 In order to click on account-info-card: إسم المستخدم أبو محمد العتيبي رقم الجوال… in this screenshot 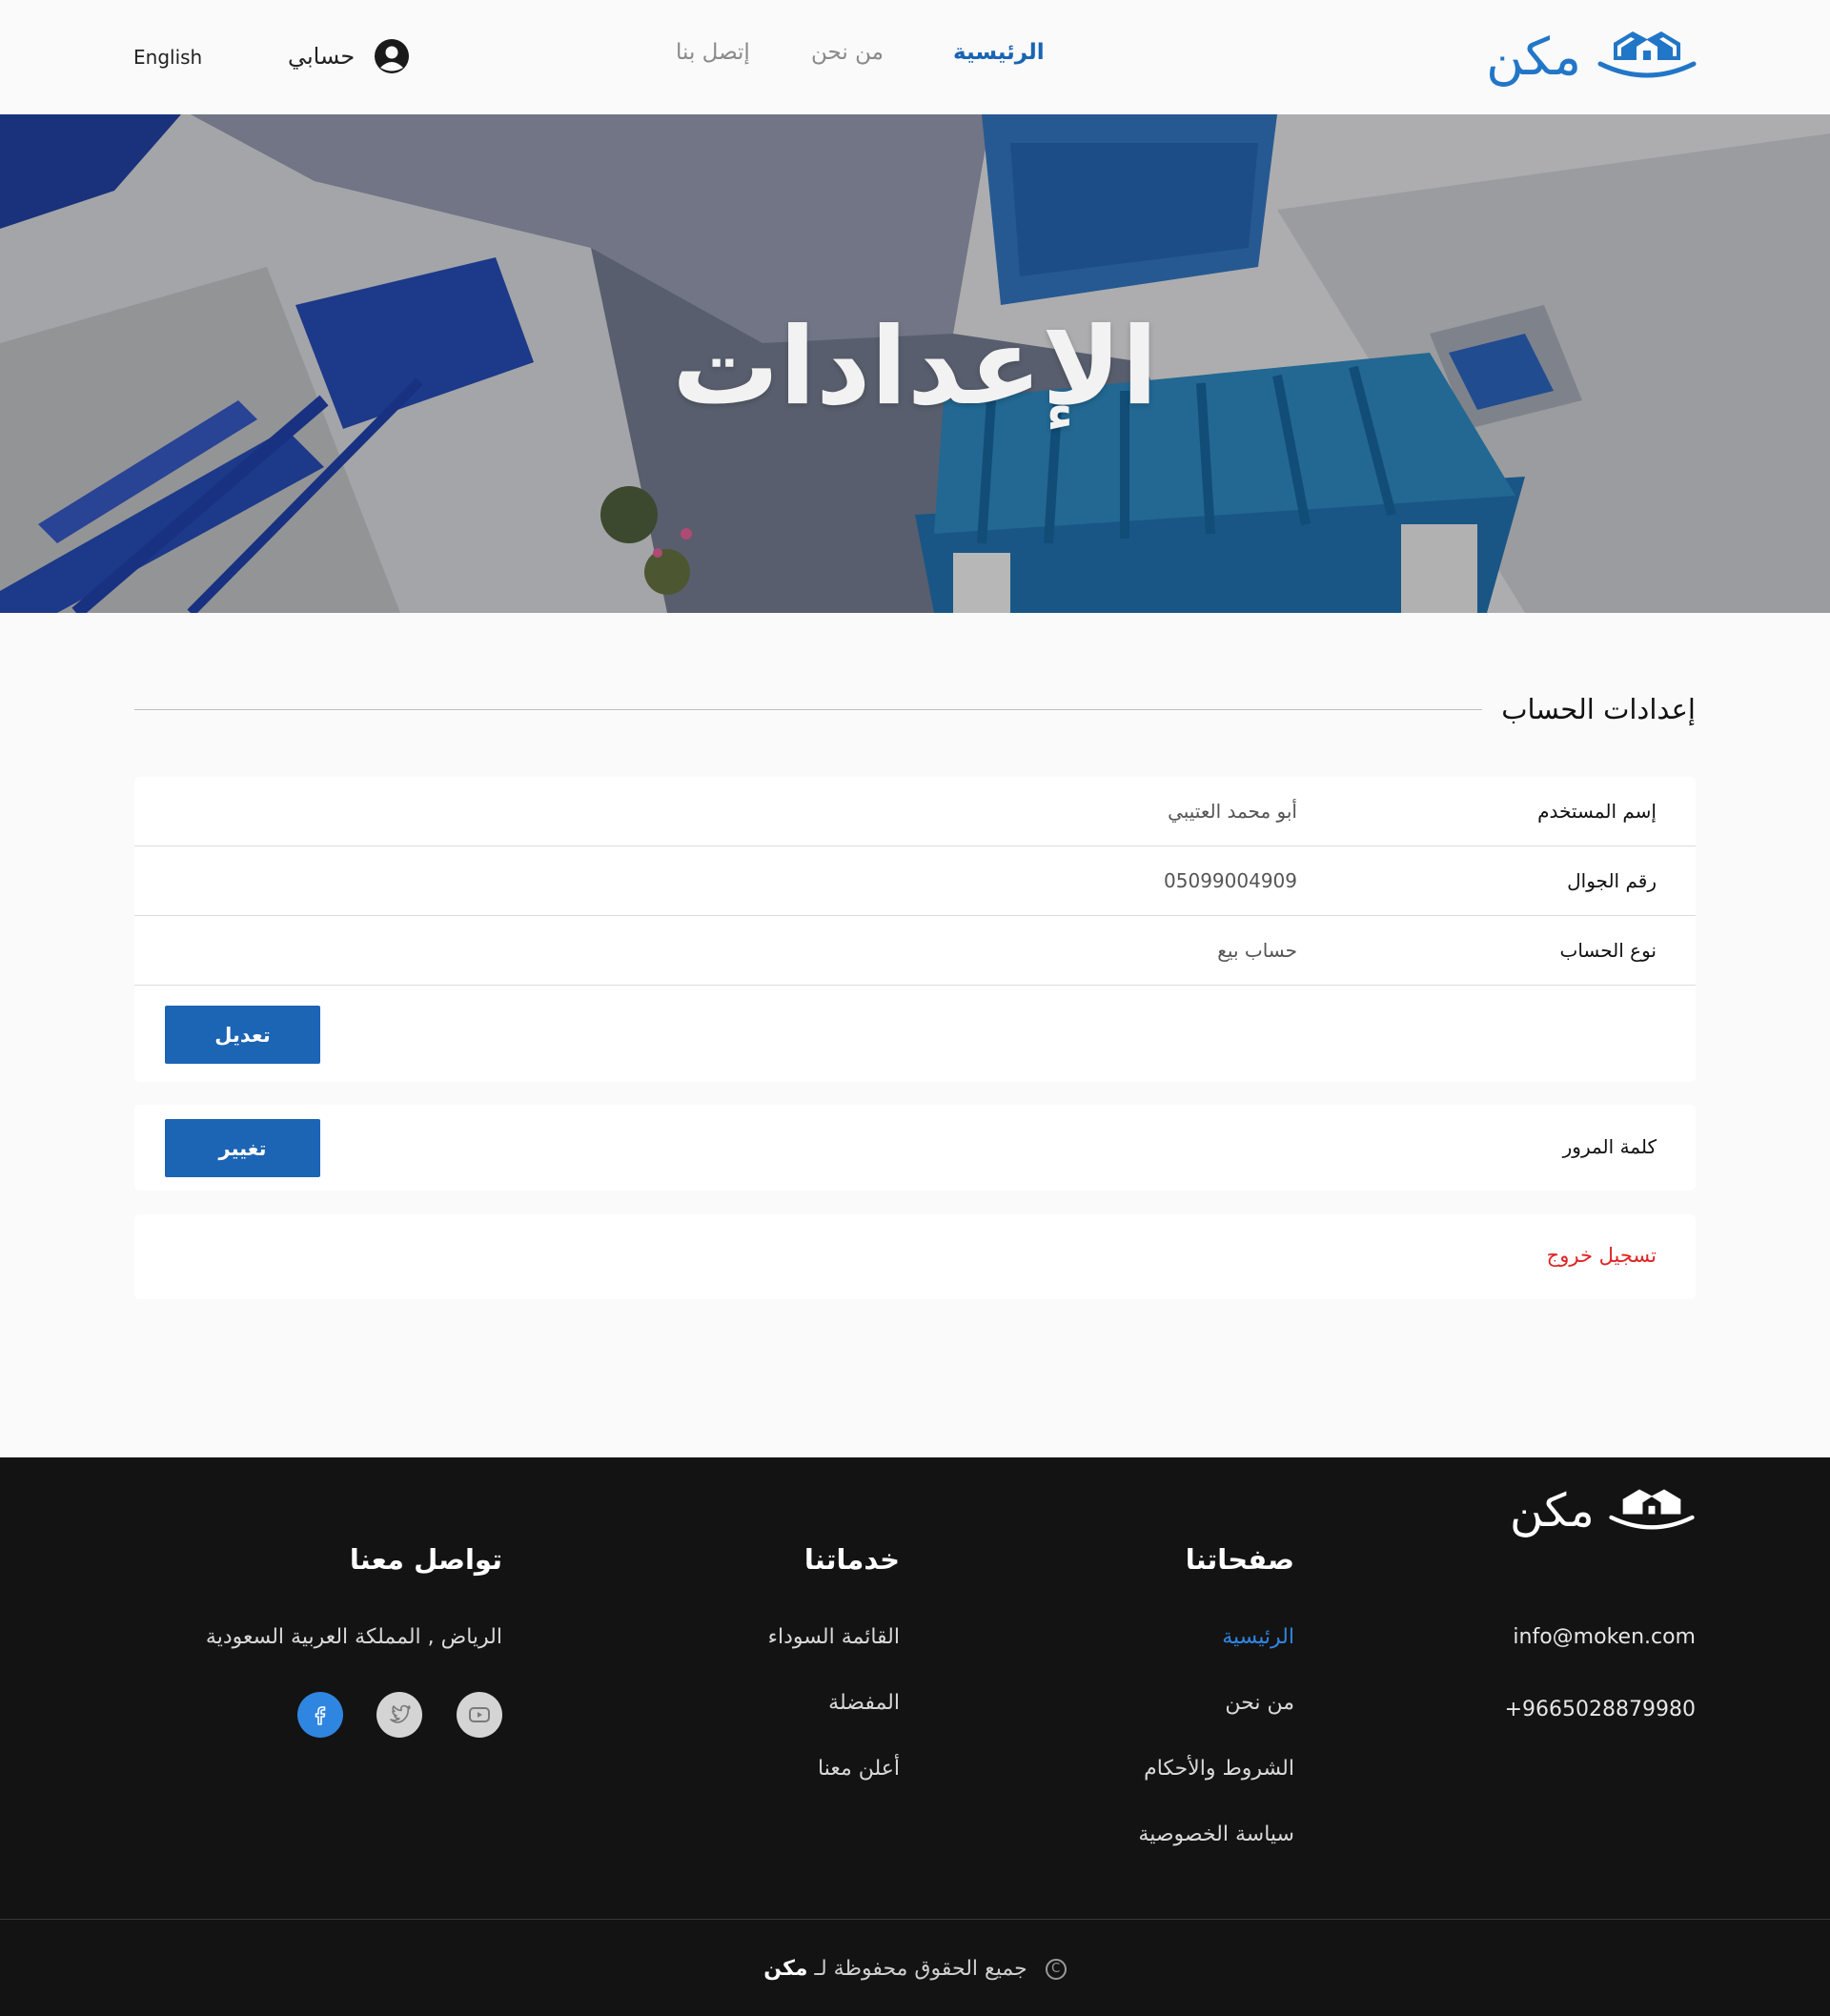, I will do `click(915, 929)`.